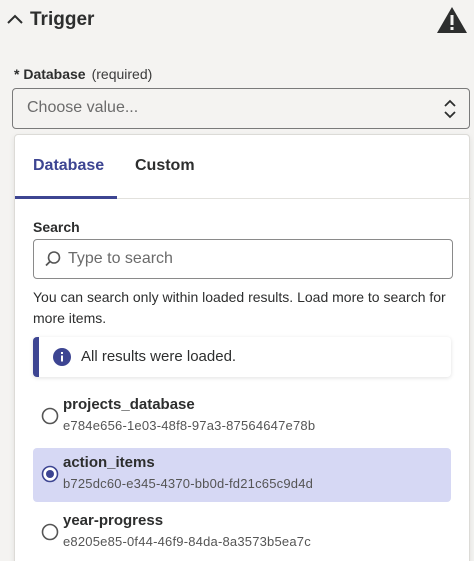 Image resolution: width=474 pixels, height=561 pixels. I want to click on warning-icon, so click(452, 20).